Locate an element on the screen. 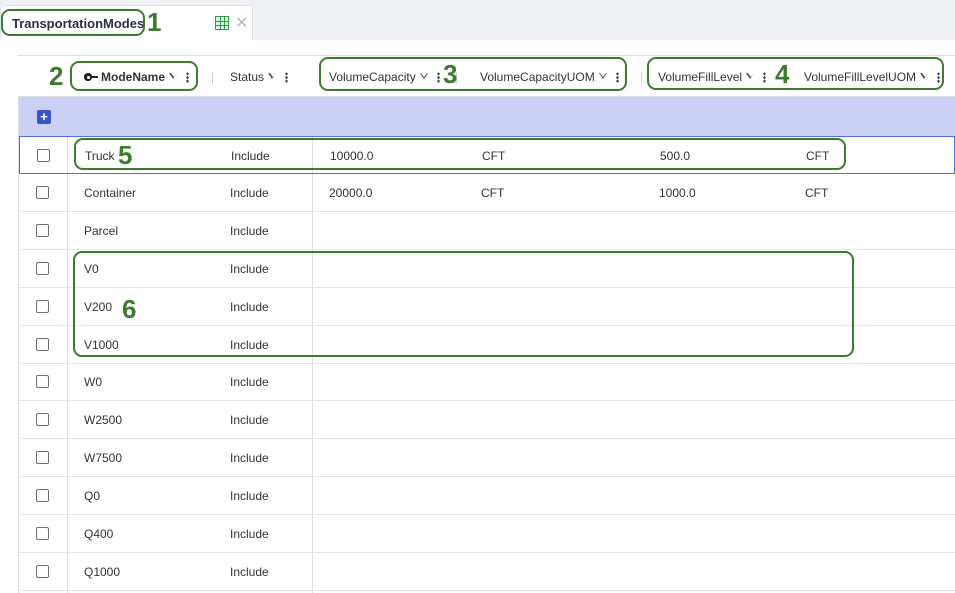 The image size is (955, 593). cell-mode-name: Container is located at coordinates (110, 192).